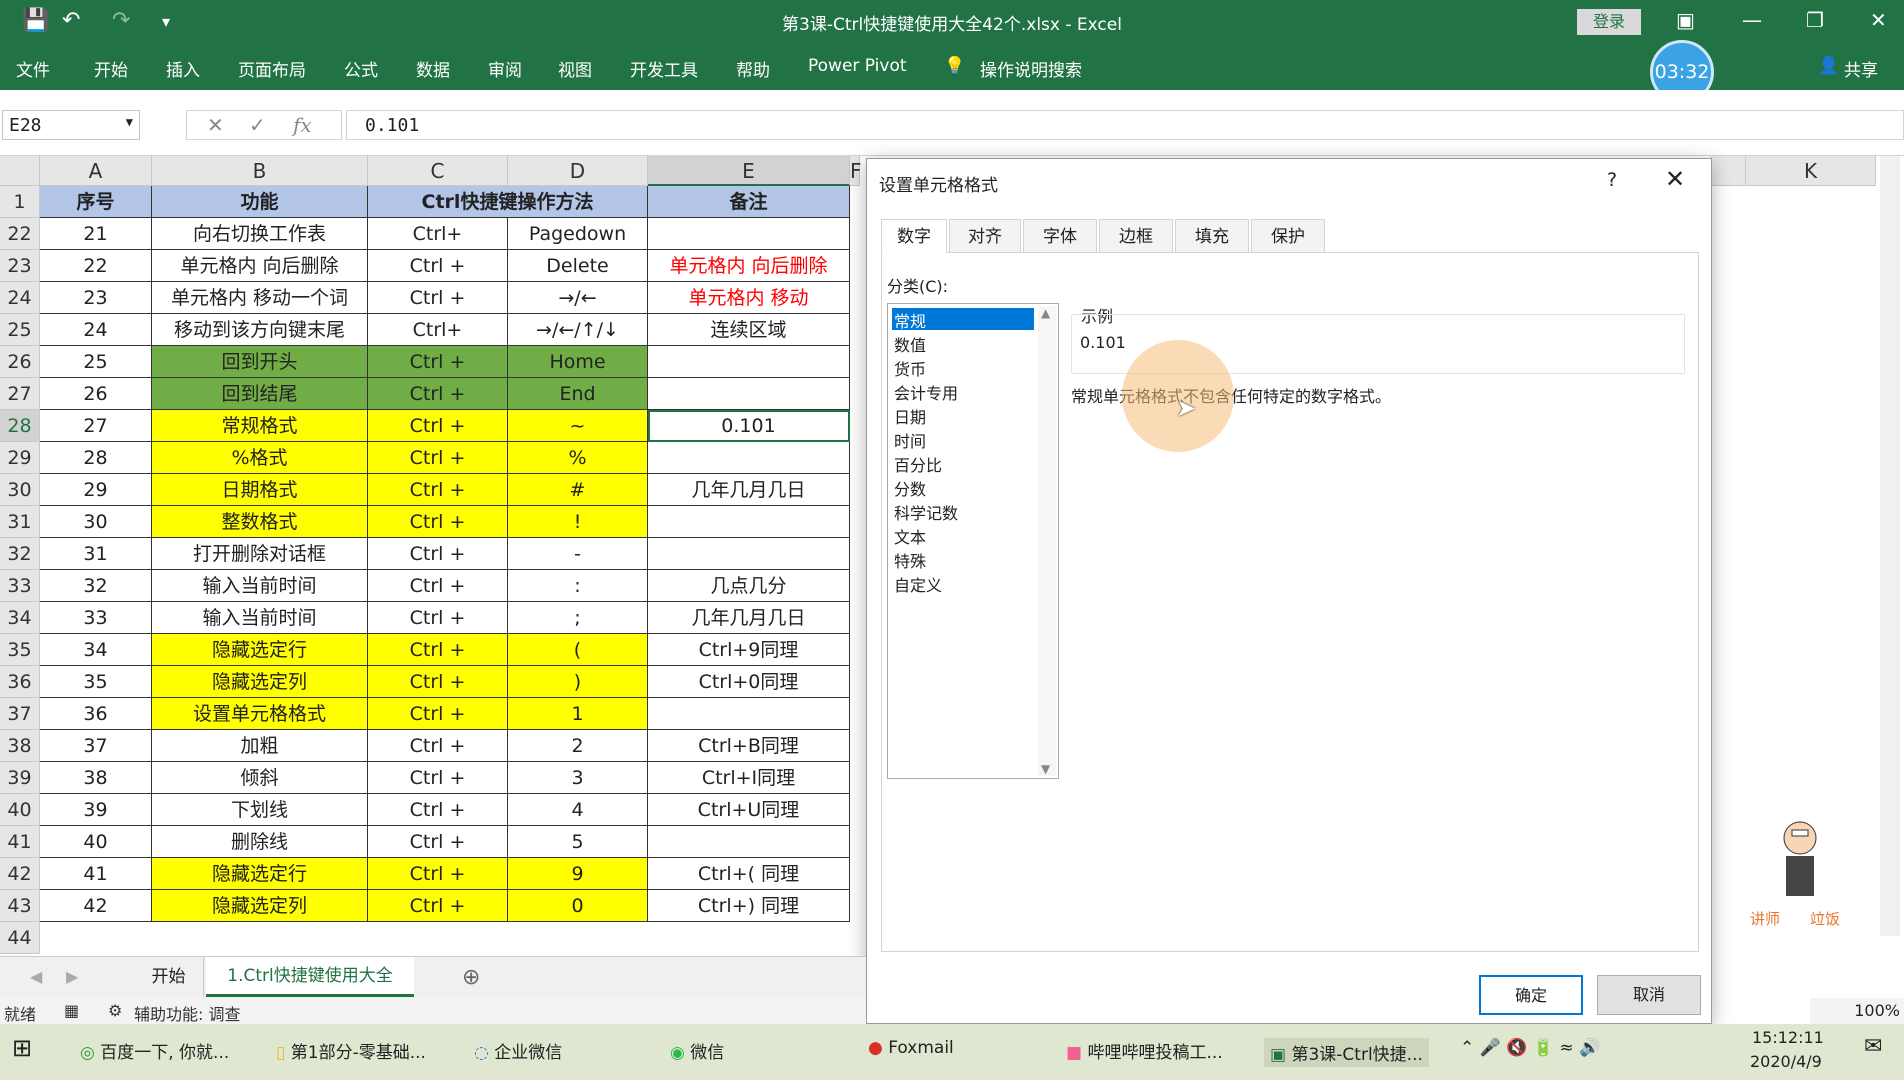  What do you see at coordinates (985, 236) in the screenshot?
I see `tab-alignment: 对齐` at bounding box center [985, 236].